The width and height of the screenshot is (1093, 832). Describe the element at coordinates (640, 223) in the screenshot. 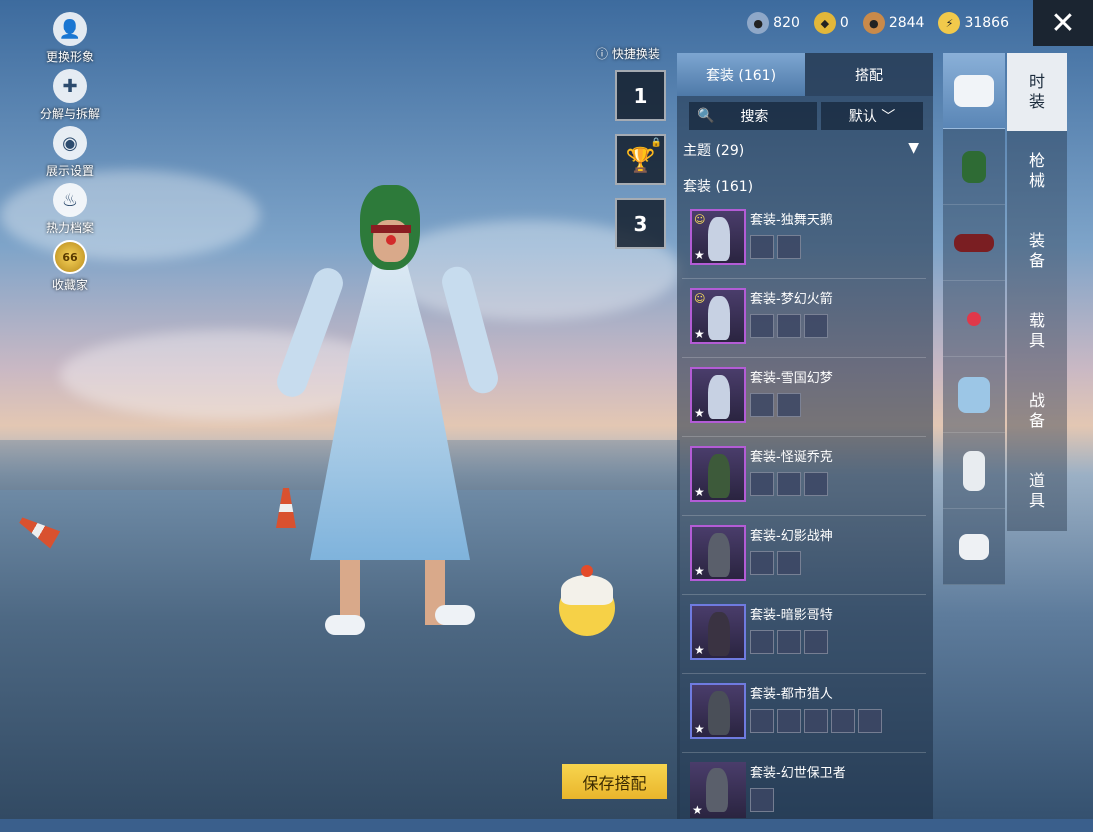

I see `quick-slot-3: 3` at that location.